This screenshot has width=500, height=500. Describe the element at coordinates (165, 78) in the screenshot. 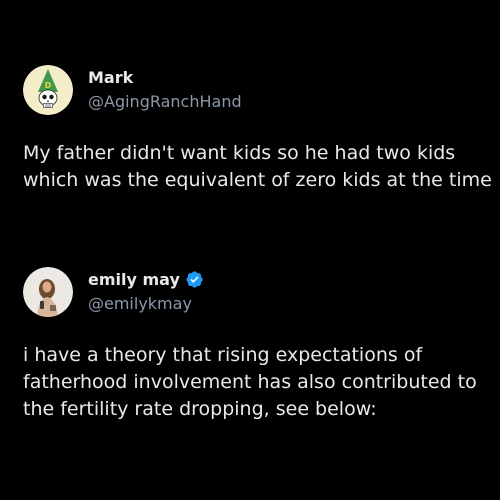

I see `name-row: Mark` at that location.